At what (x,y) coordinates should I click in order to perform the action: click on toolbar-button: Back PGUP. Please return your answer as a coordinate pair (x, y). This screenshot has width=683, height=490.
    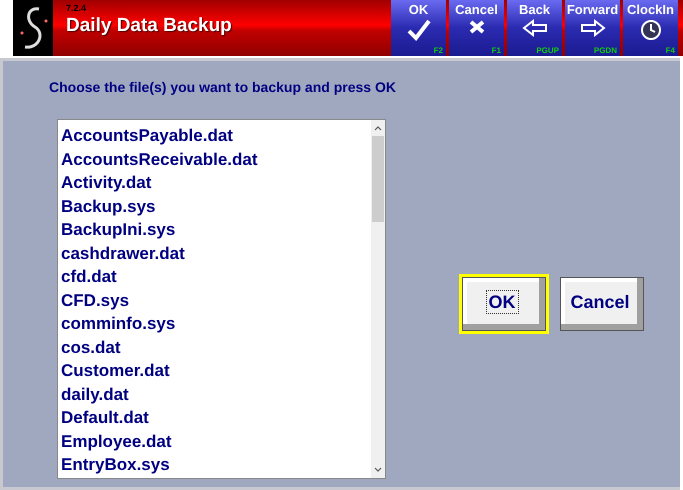
    Looking at the image, I should click on (534, 28).